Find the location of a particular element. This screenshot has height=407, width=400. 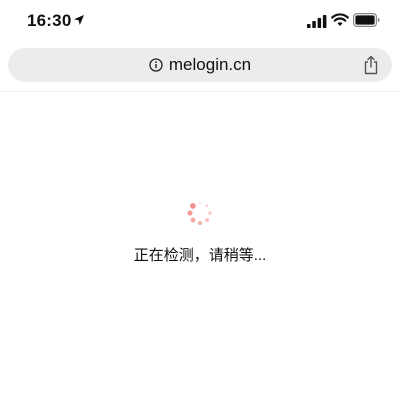

toolbar-divider is located at coordinates (200, 91).